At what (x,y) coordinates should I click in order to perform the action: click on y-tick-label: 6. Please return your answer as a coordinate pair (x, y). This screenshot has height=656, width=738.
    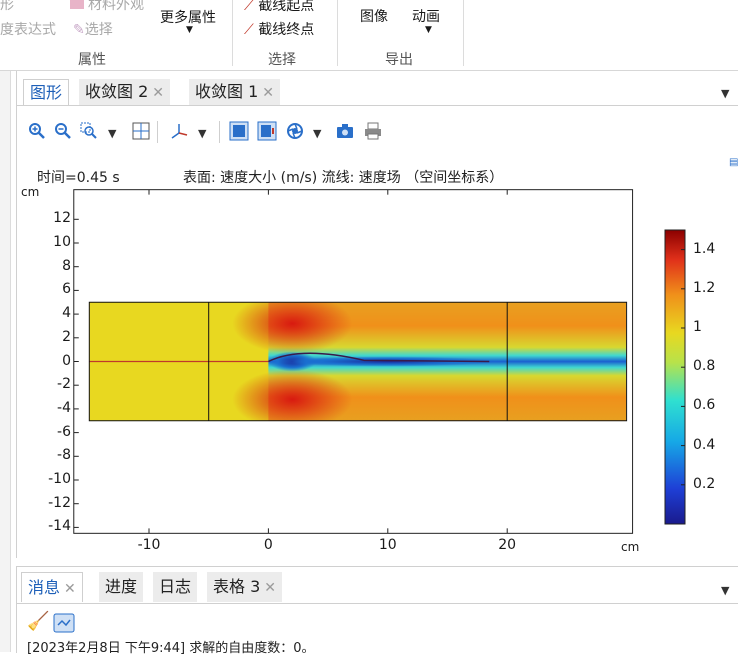
    Looking at the image, I should click on (66, 289).